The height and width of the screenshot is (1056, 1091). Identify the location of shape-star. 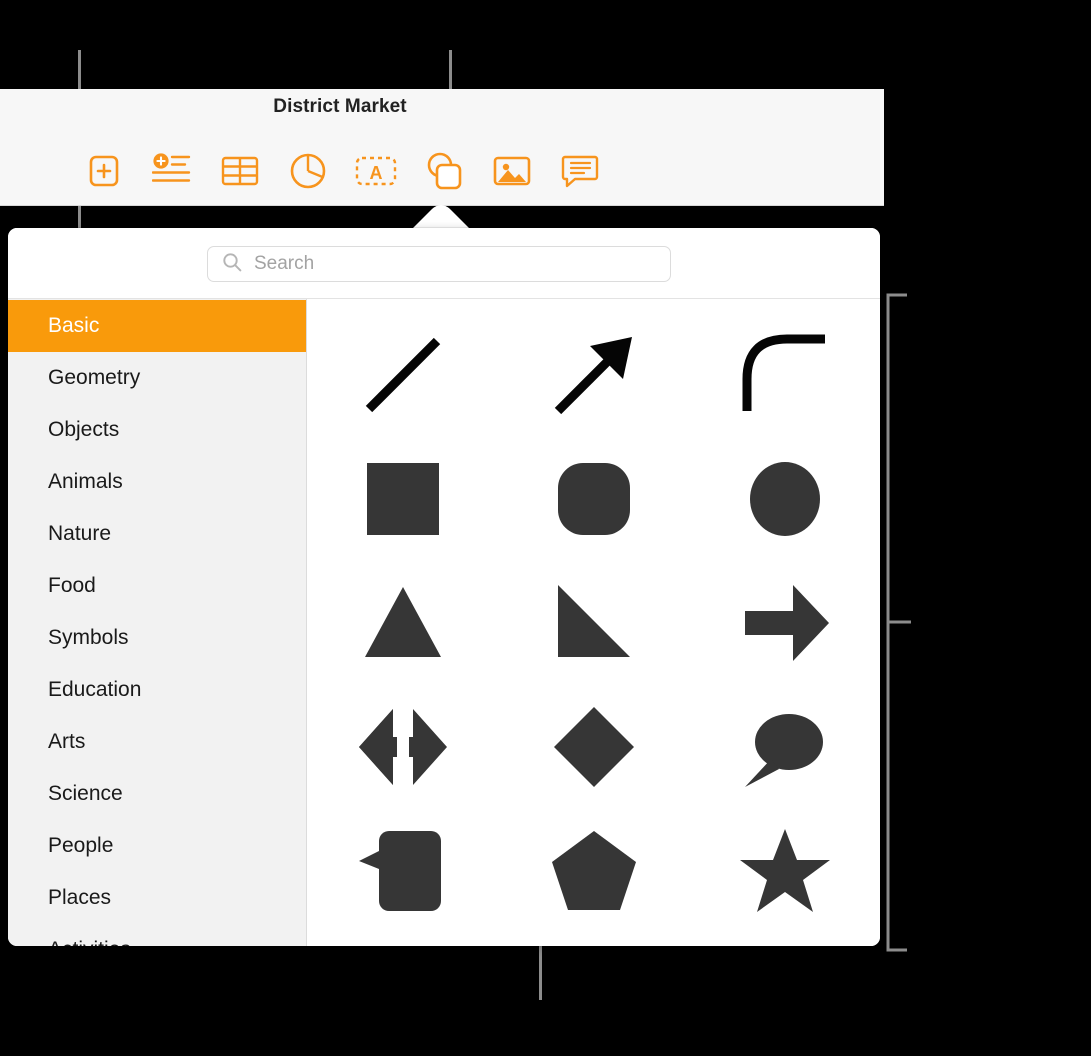
(785, 871).